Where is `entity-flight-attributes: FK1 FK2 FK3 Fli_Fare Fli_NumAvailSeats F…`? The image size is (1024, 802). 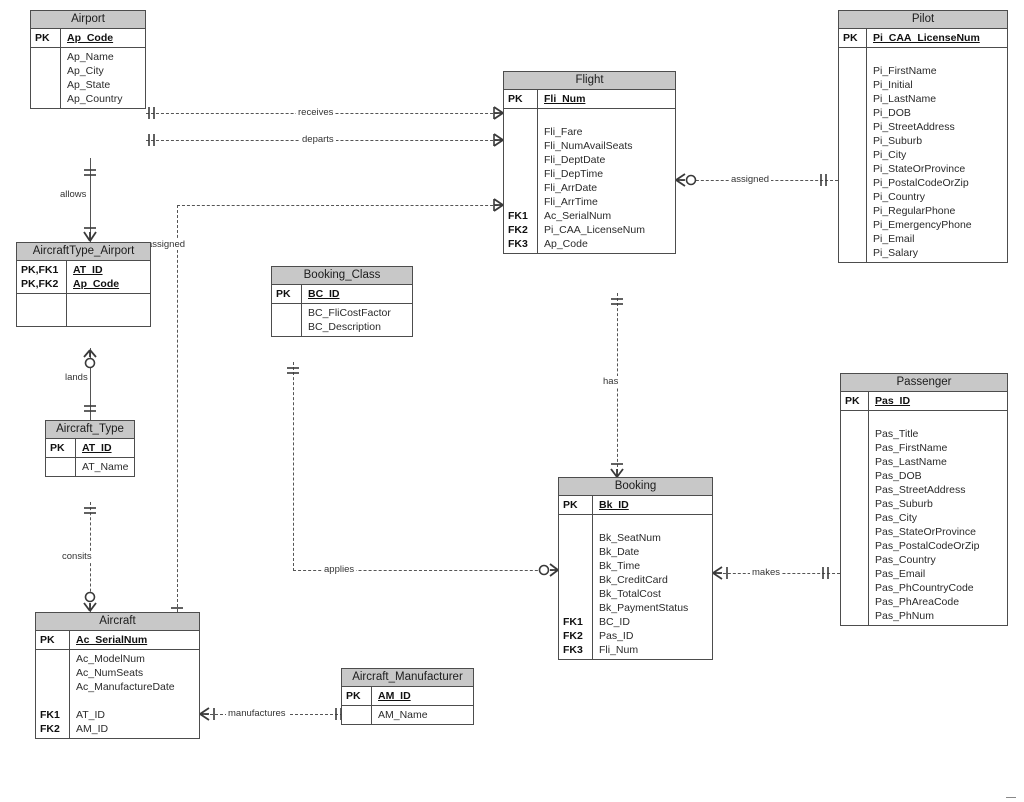
entity-flight-attributes: FK1 FK2 FK3 Fli_Fare Fli_NumAvailSeats F… is located at coordinates (589, 181).